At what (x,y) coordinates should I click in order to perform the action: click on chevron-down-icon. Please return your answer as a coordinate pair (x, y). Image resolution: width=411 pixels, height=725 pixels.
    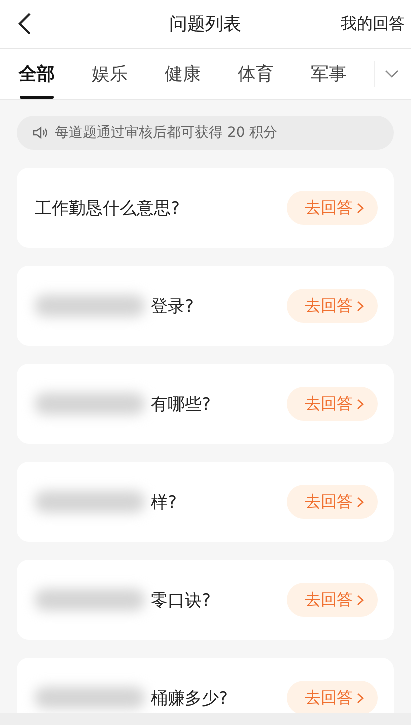
    Looking at the image, I should click on (392, 74).